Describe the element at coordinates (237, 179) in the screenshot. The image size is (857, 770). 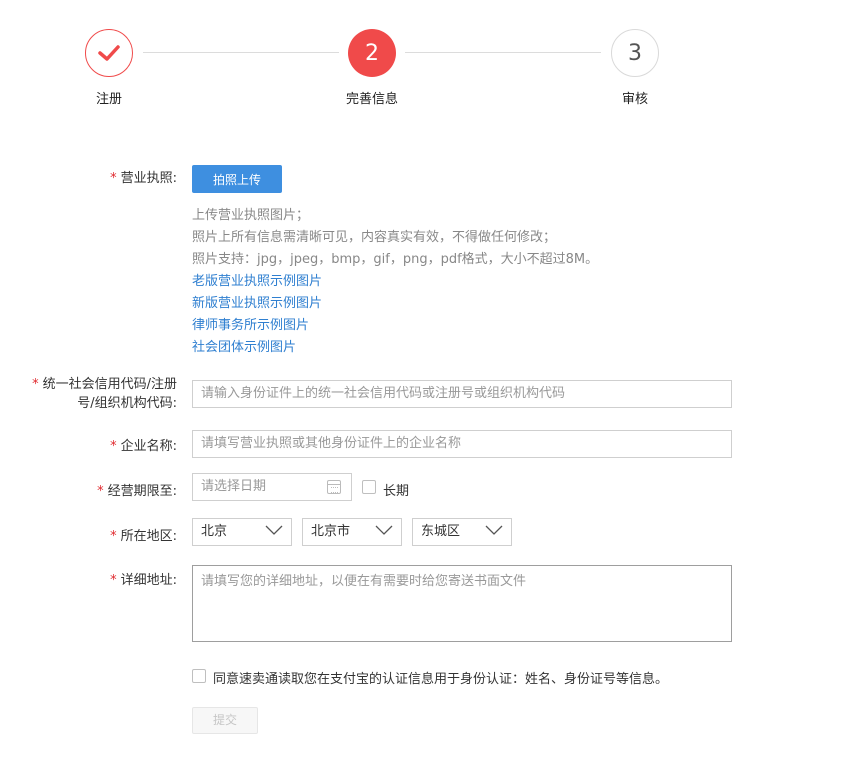
I see `photo-upload-button: 拍照上传` at that location.